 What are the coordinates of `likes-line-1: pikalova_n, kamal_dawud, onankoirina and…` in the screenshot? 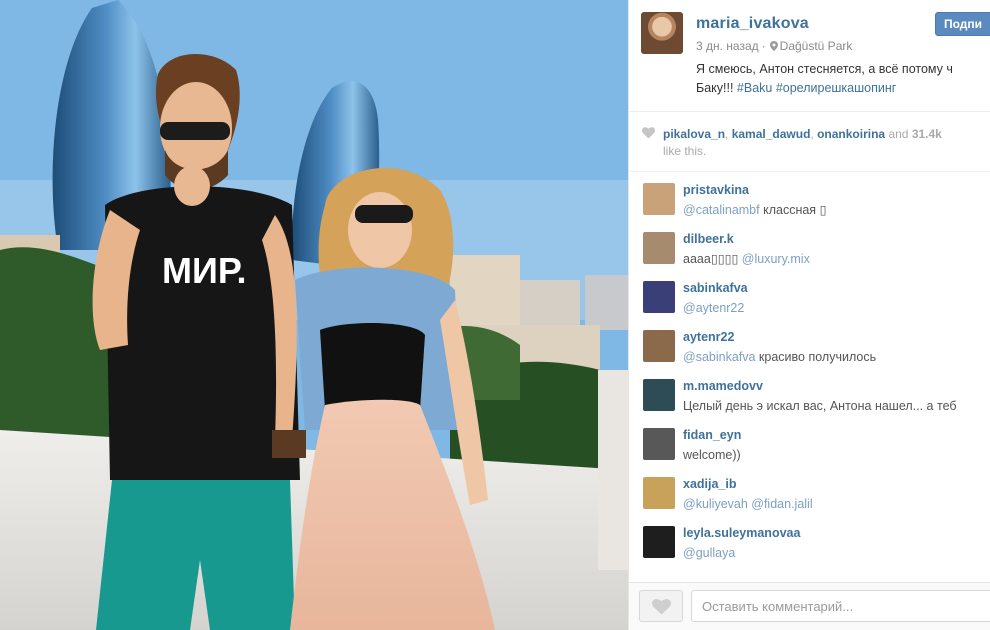 It's located at (802, 134).